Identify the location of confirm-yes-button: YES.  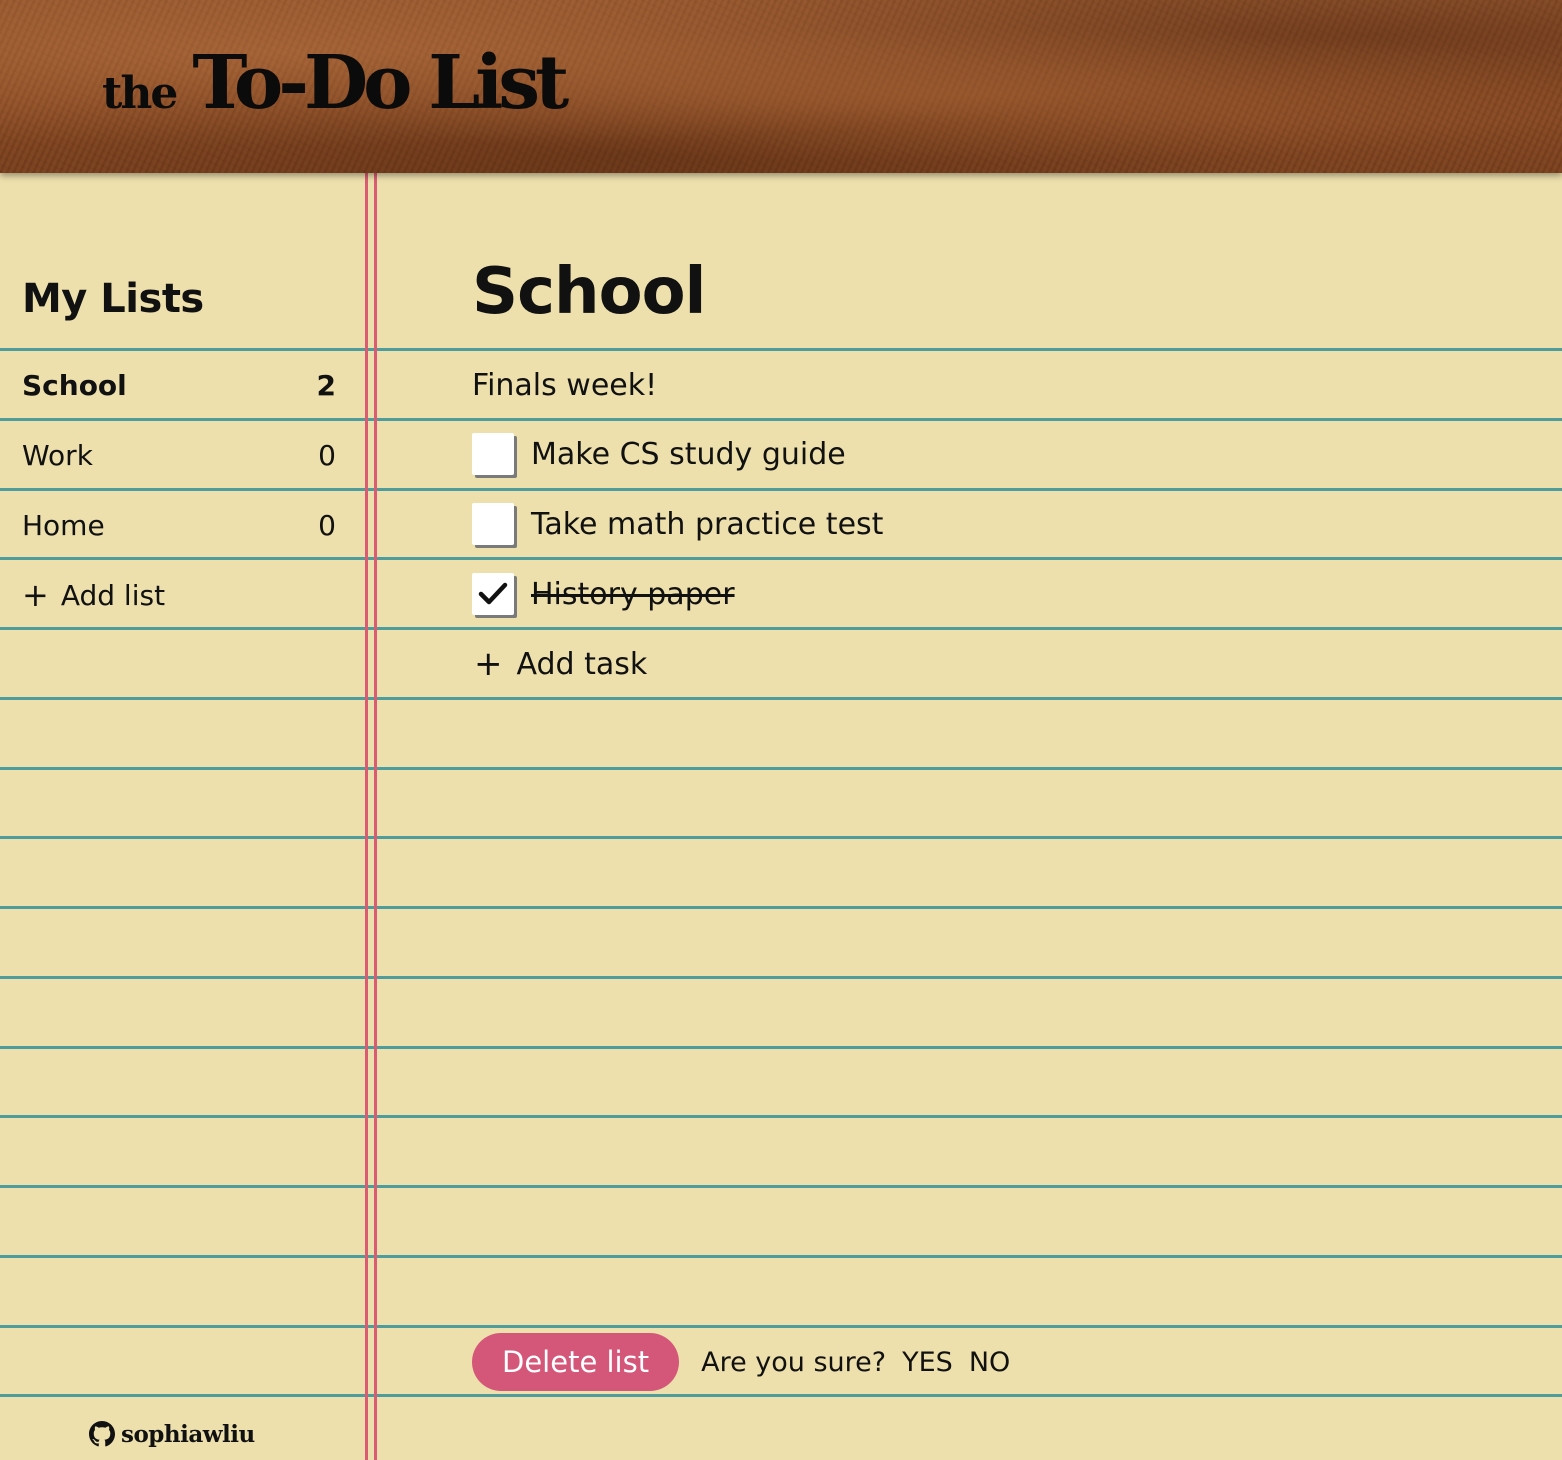
(927, 1362).